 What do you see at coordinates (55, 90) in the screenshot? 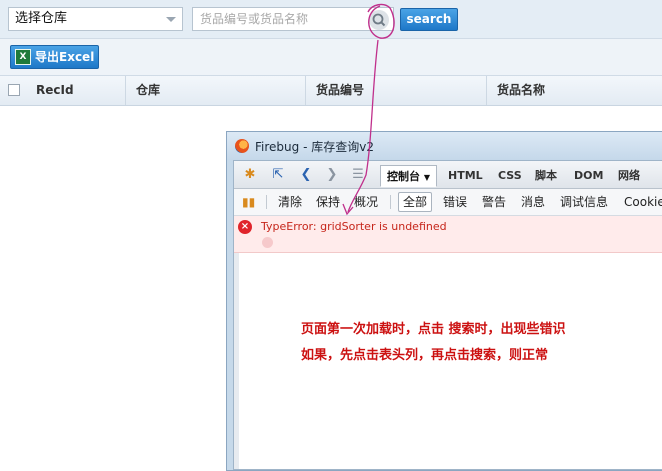
I see `column-header-label: RecId` at bounding box center [55, 90].